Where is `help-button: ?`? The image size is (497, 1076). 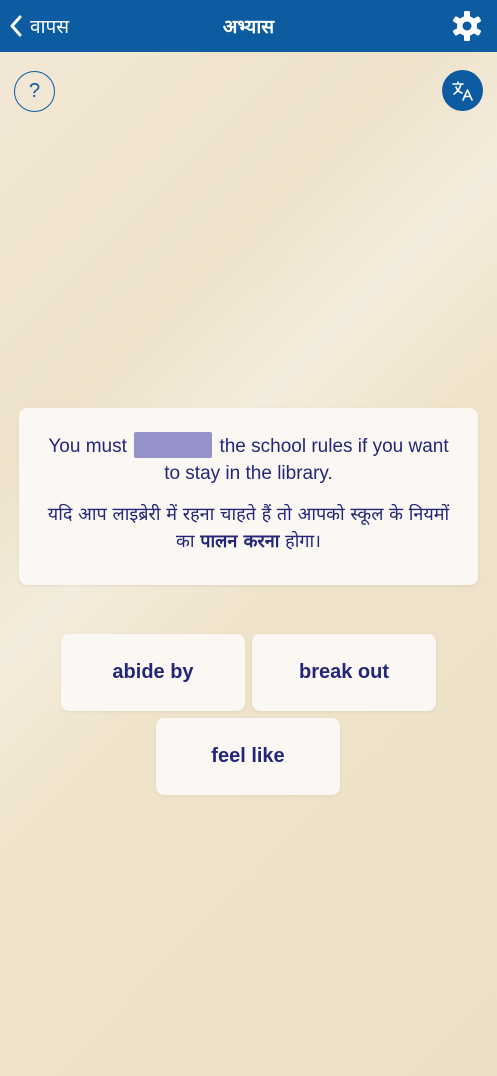
help-button: ? is located at coordinates (34, 91).